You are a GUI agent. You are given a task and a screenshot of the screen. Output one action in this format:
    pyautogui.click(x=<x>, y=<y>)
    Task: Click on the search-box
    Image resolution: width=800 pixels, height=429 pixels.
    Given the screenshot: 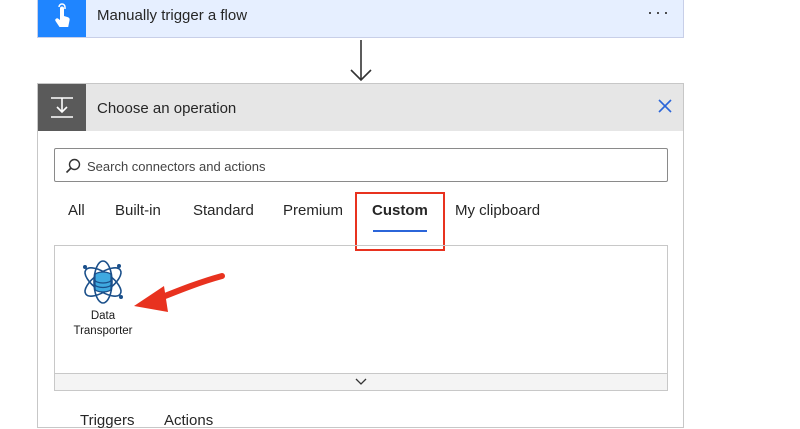 What is the action you would take?
    pyautogui.click(x=361, y=165)
    